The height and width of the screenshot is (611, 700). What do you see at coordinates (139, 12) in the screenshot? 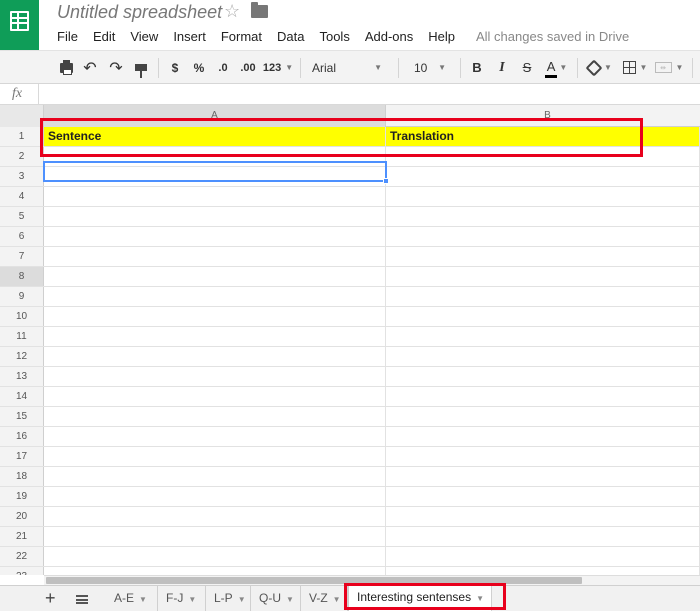
I see `doc-title: Untitled spreadsheet` at bounding box center [139, 12].